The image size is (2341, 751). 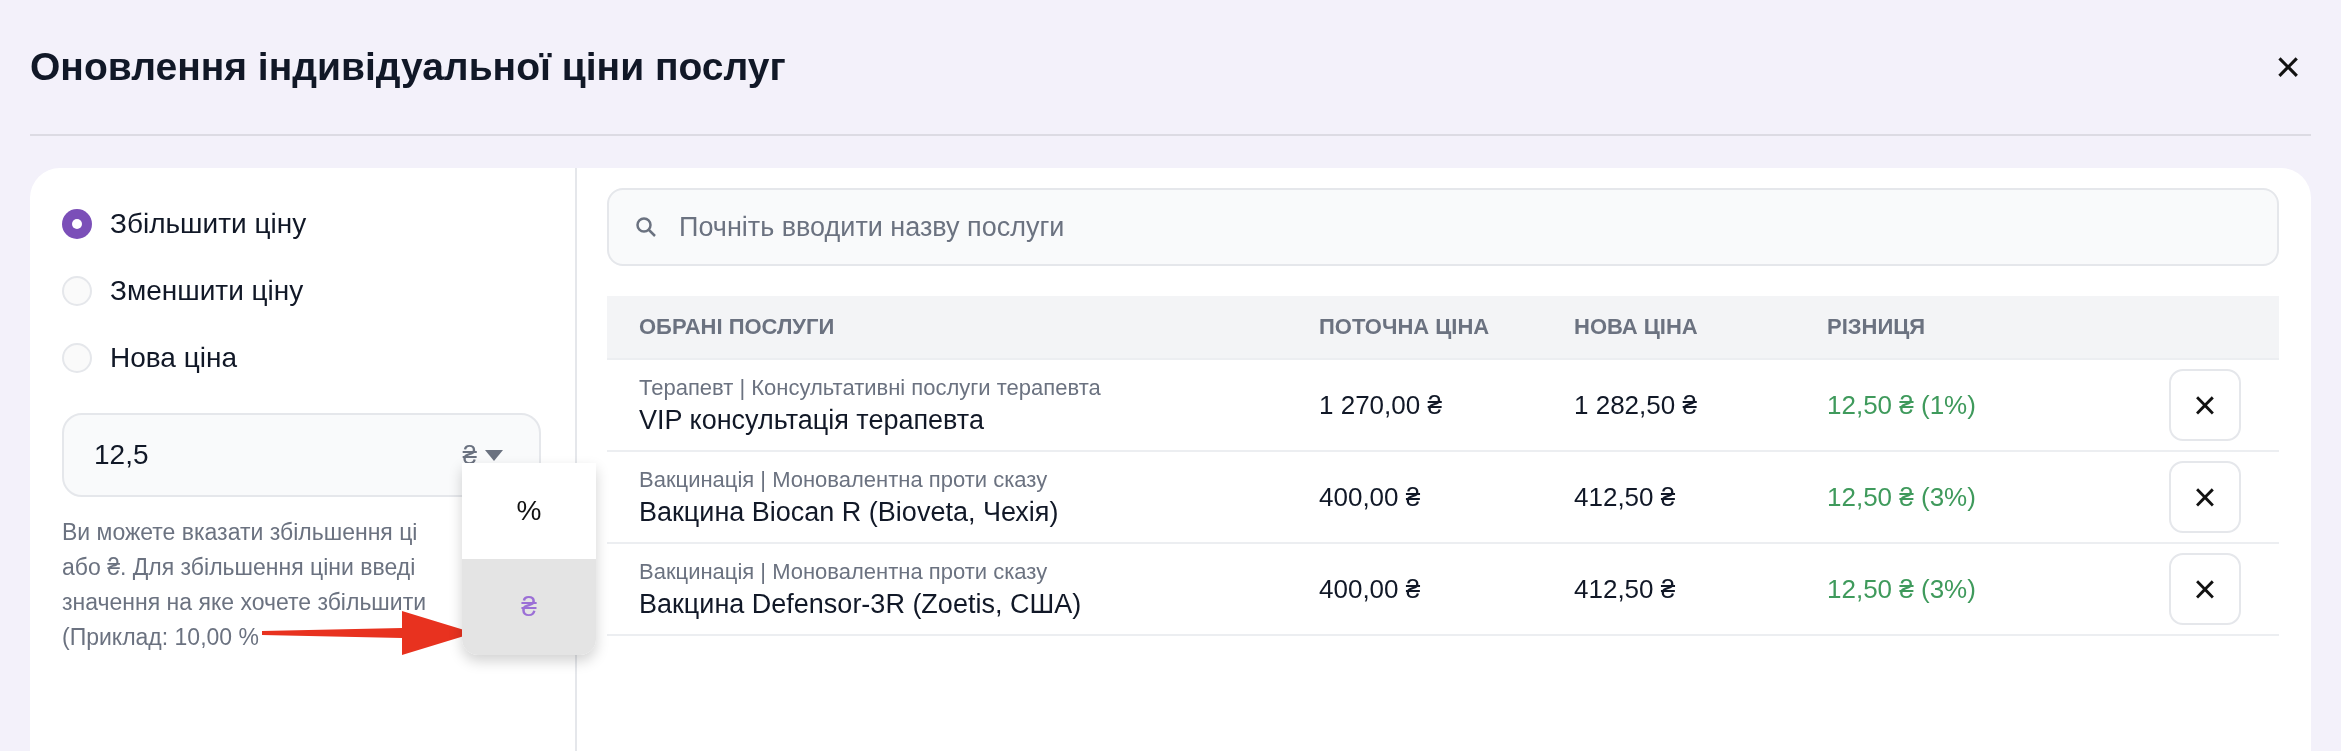 What do you see at coordinates (646, 227) in the screenshot?
I see `search-icon` at bounding box center [646, 227].